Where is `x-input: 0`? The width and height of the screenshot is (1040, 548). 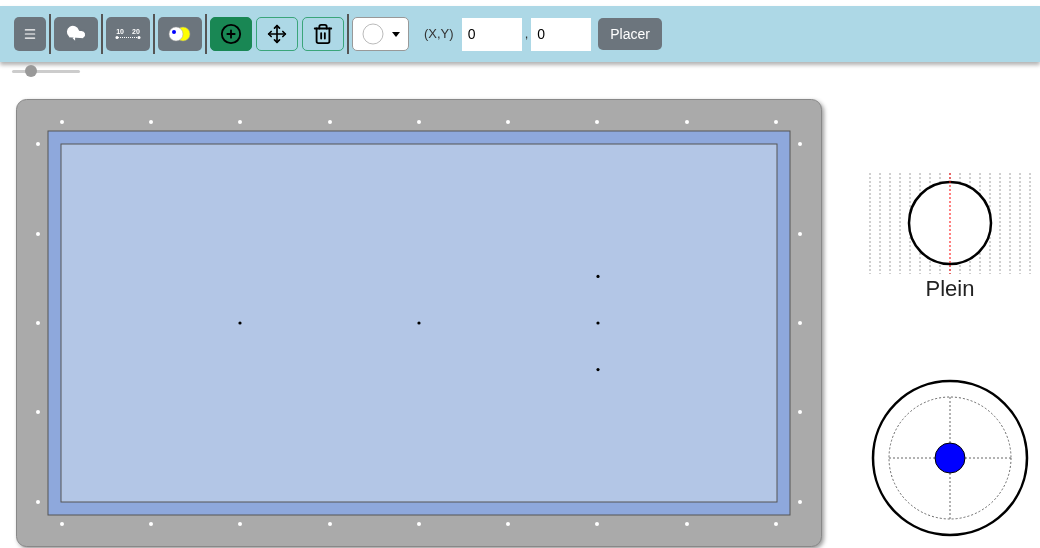
x-input: 0 is located at coordinates (491, 34).